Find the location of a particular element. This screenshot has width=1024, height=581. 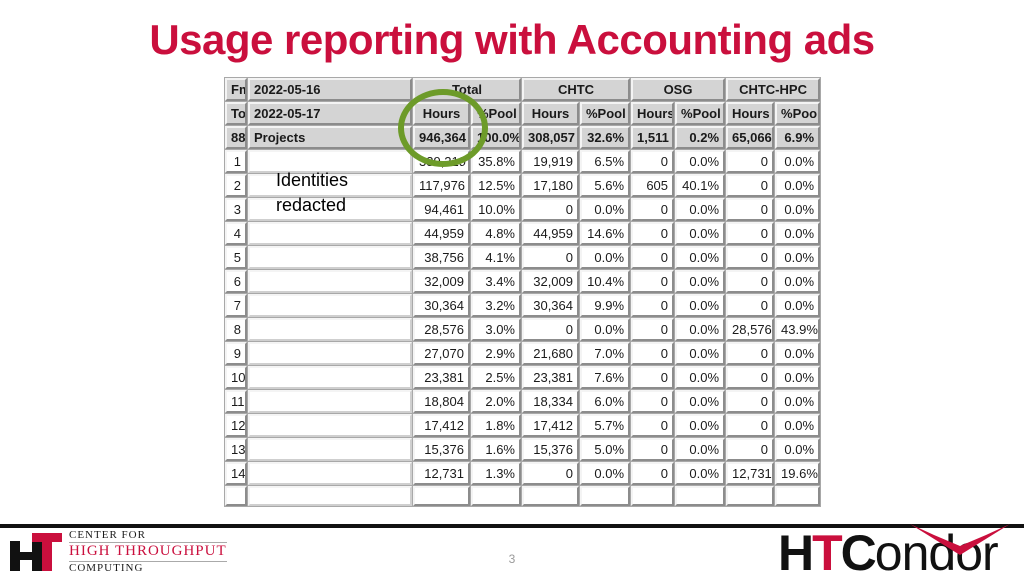

cell-total-pool: 10.0% is located at coordinates (496, 209).